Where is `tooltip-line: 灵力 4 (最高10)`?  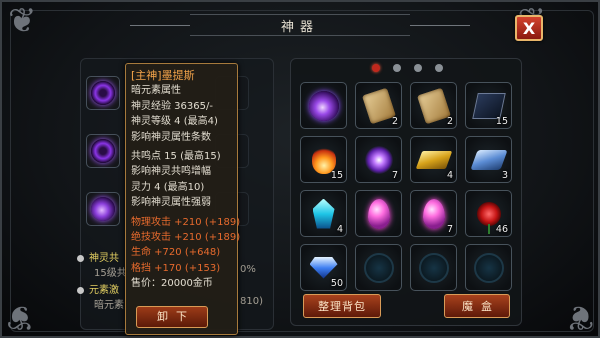 tooltip-line: 灵力 4 (最高10) is located at coordinates (168, 187).